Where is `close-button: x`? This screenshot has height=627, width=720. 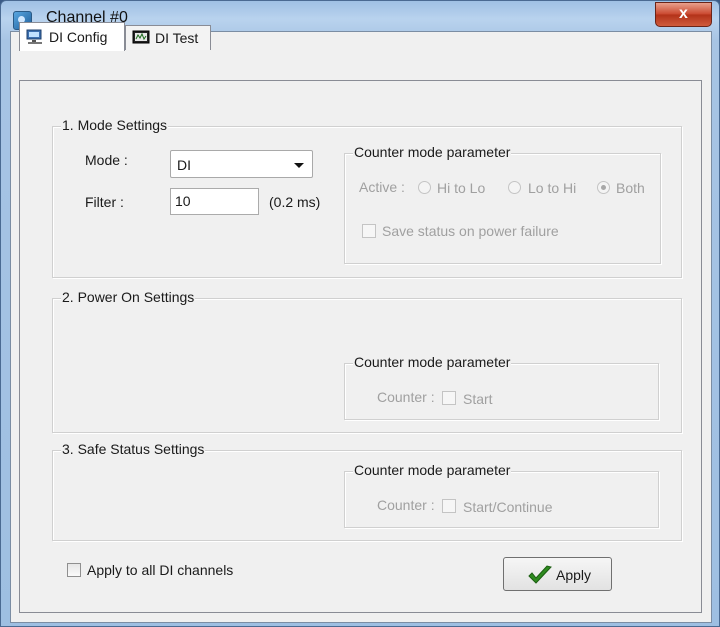
close-button: x is located at coordinates (683, 14).